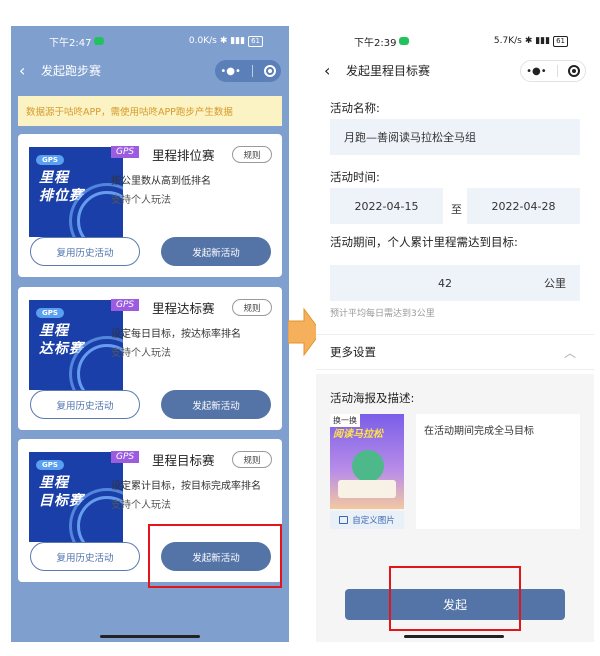 The image size is (600, 656). What do you see at coordinates (344, 520) in the screenshot?
I see `image-icon` at bounding box center [344, 520].